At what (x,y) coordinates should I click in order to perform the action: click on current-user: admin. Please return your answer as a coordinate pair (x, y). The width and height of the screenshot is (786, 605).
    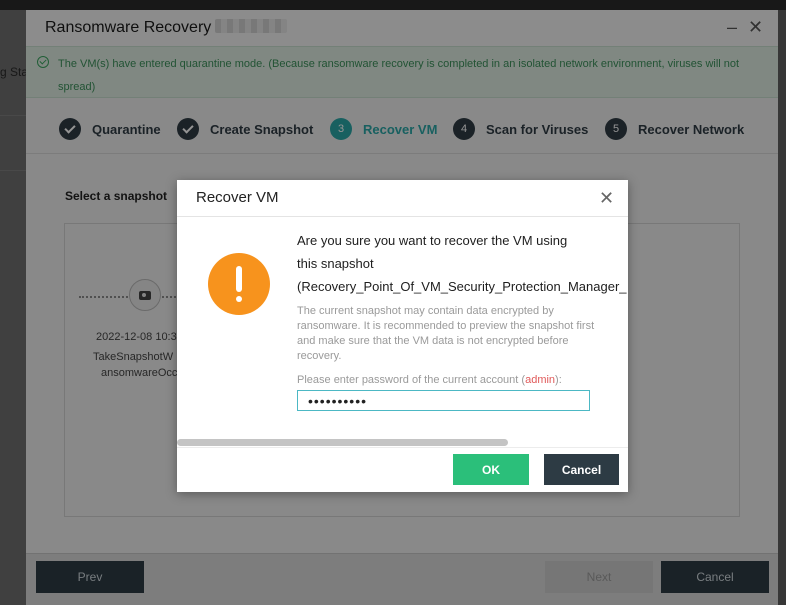
    Looking at the image, I should click on (540, 380).